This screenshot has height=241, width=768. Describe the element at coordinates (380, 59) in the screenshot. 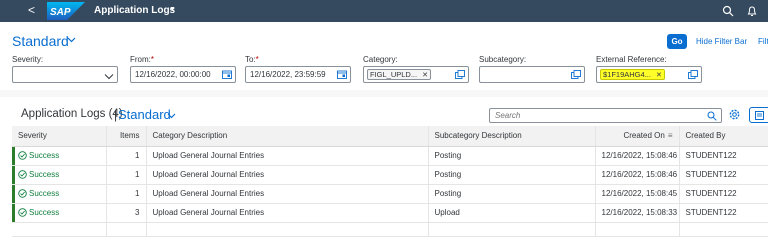

I see `category-label: Category:` at that location.